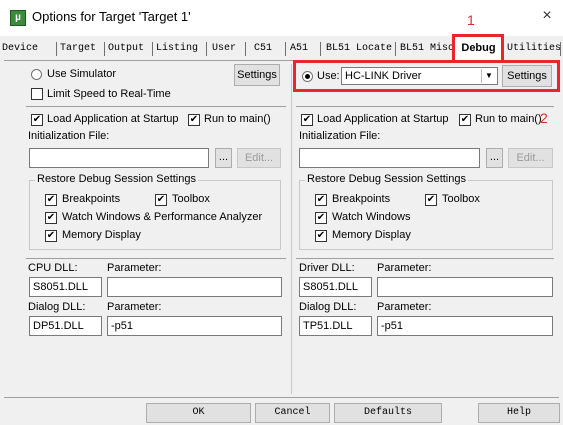  What do you see at coordinates (340, 136) in the screenshot?
I see `right-init-file-label: Initialization File:` at bounding box center [340, 136].